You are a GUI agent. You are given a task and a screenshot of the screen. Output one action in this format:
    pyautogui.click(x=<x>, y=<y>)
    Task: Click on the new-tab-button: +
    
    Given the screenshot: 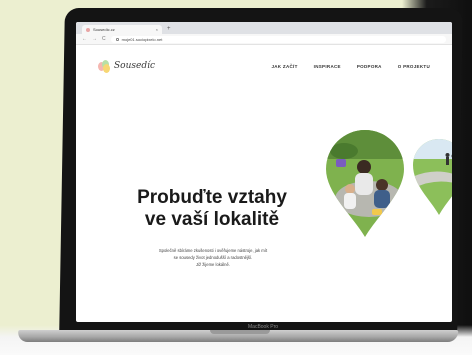 What is the action you would take?
    pyautogui.click(x=169, y=29)
    